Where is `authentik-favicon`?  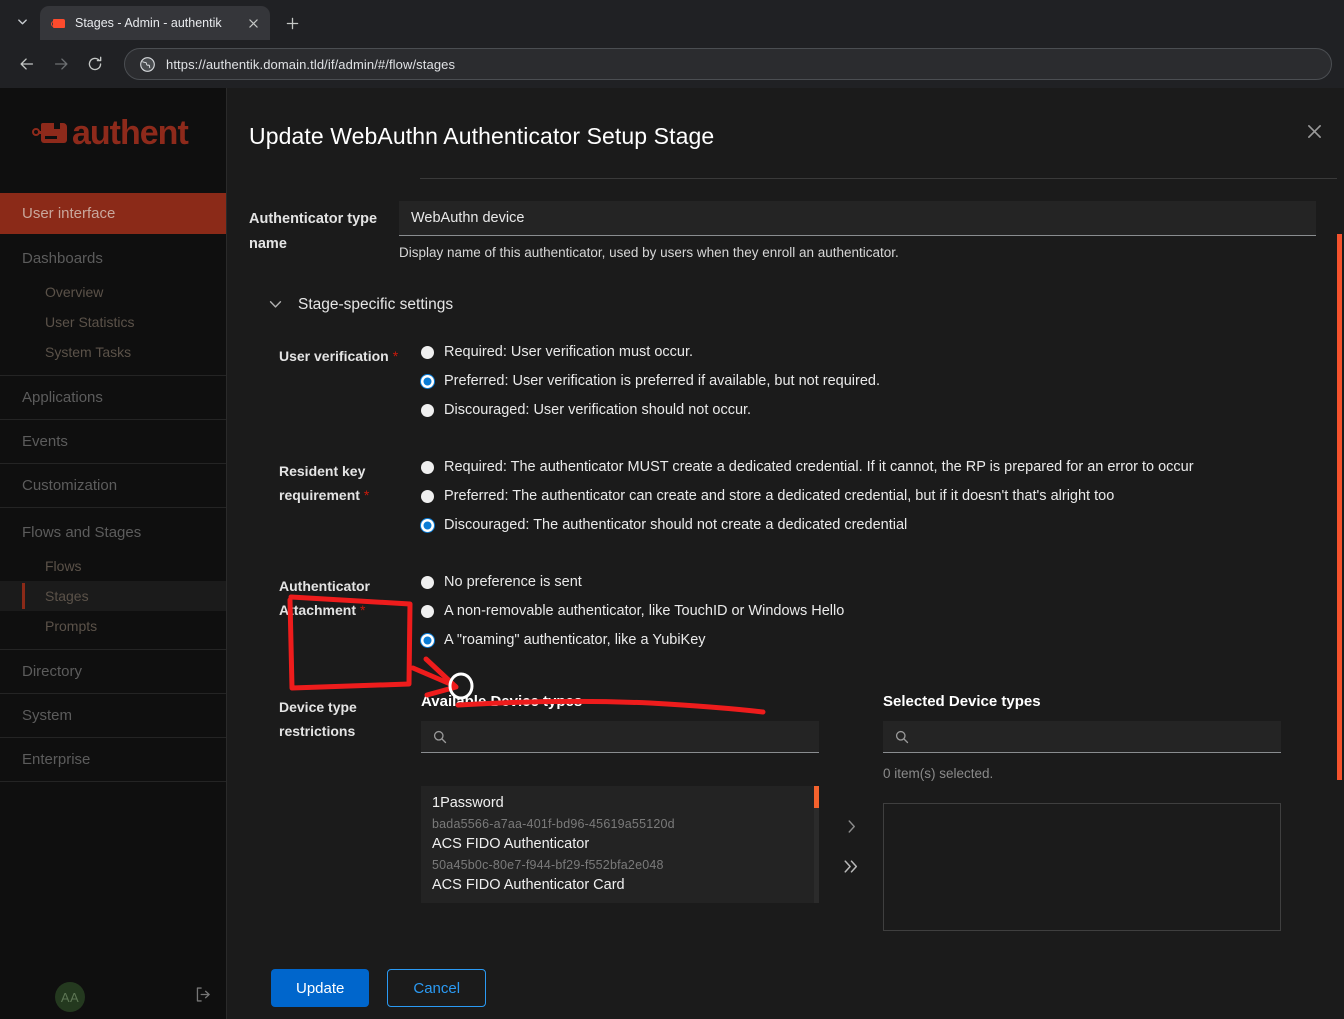 authentik-favicon is located at coordinates (59, 23).